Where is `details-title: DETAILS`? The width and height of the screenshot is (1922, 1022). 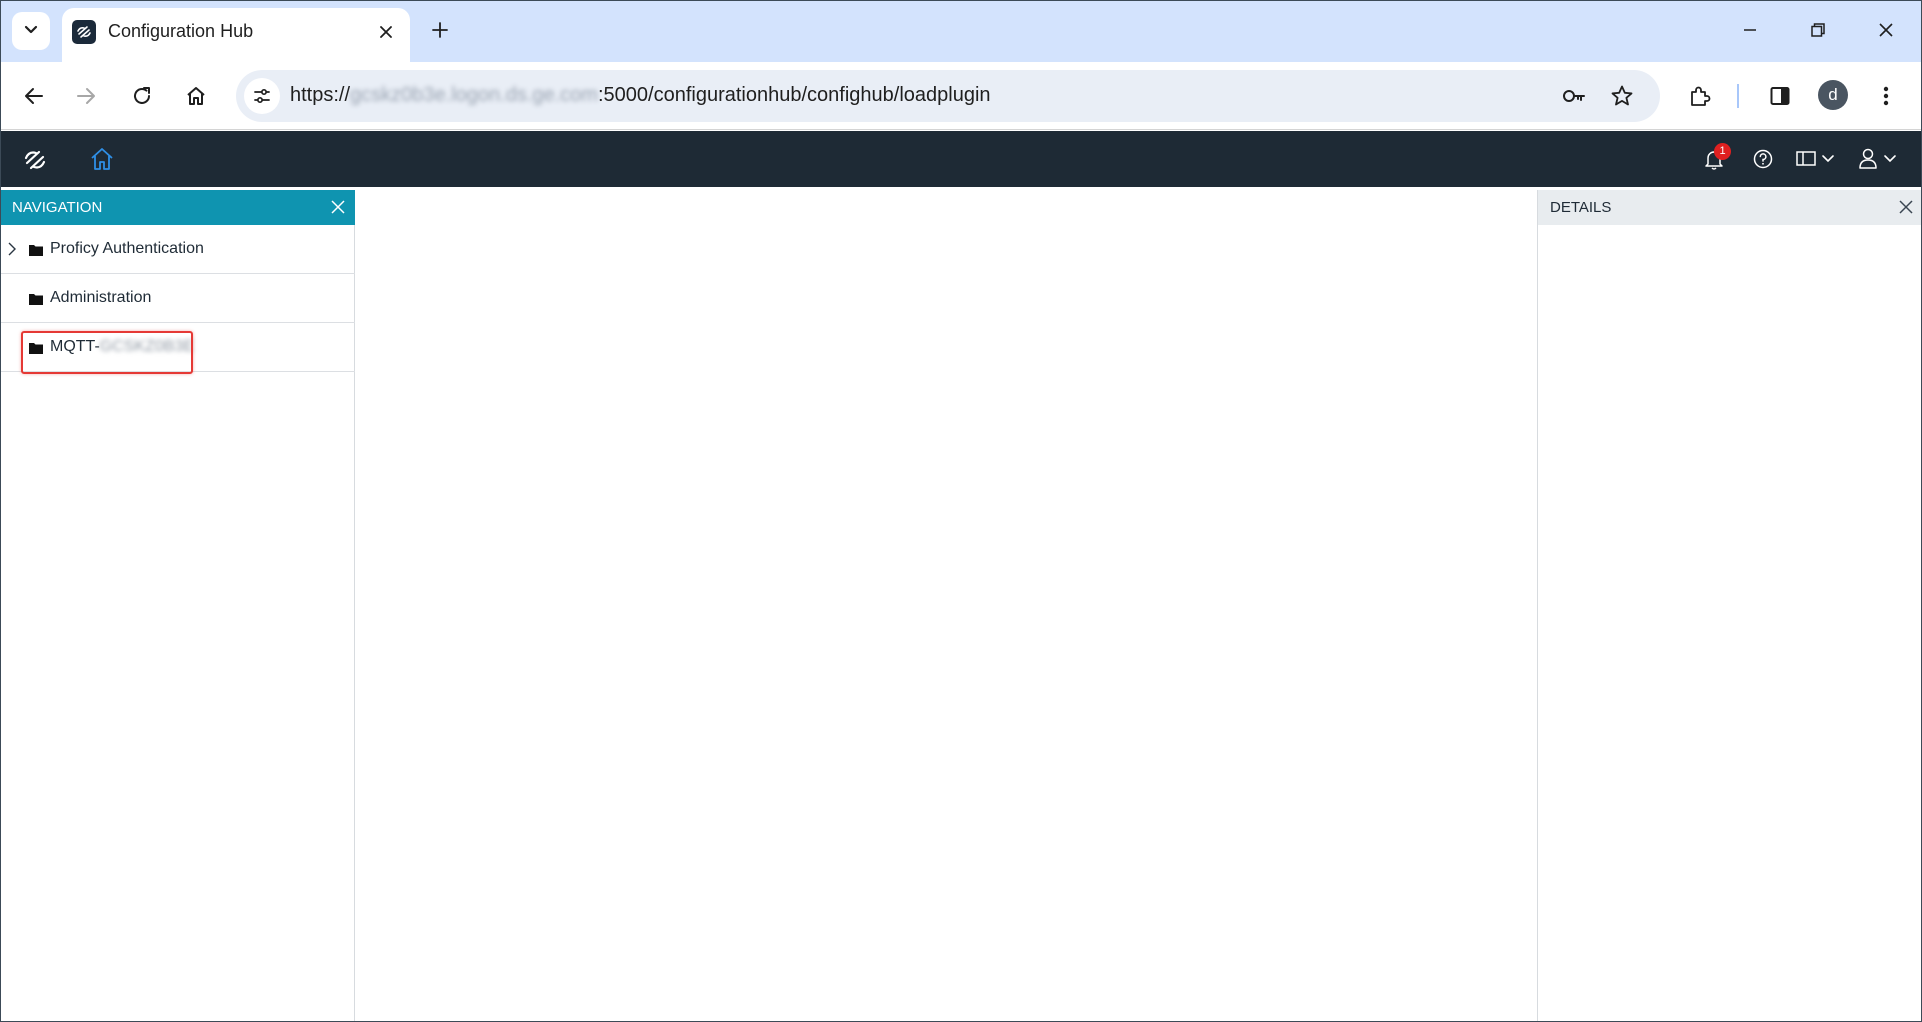
details-title: DETAILS is located at coordinates (1581, 207).